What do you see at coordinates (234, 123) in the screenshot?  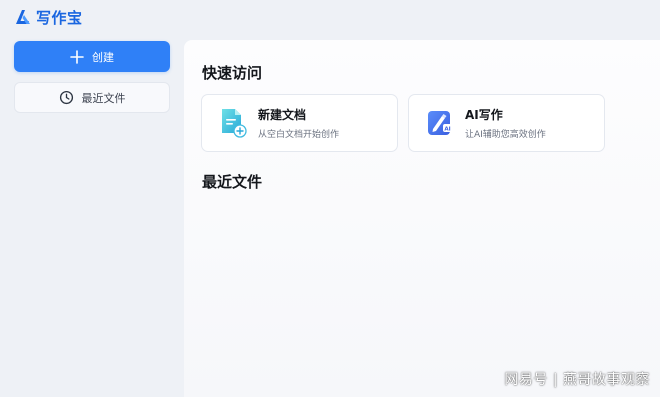 I see `new-document-icon` at bounding box center [234, 123].